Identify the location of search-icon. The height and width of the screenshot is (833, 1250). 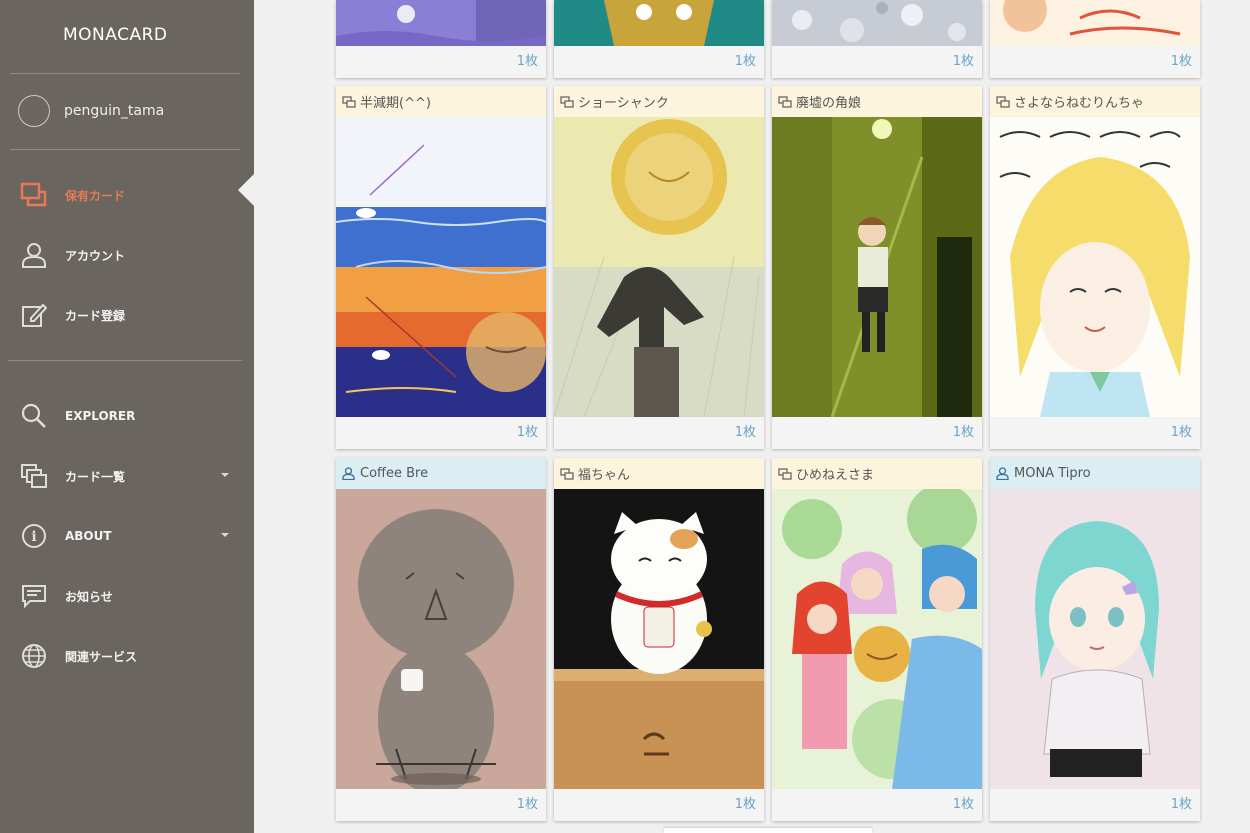
(34, 416).